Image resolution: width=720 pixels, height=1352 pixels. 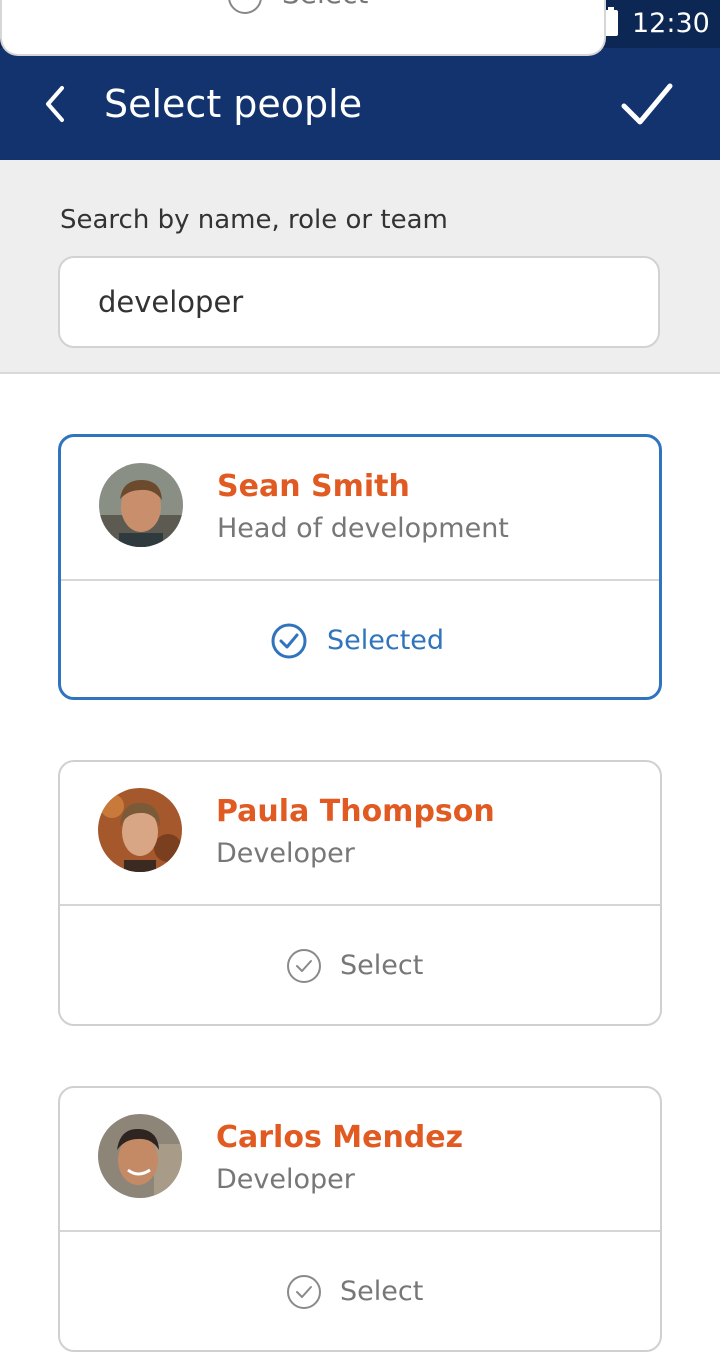 I want to click on check-circle-filled-icon, so click(x=289, y=641).